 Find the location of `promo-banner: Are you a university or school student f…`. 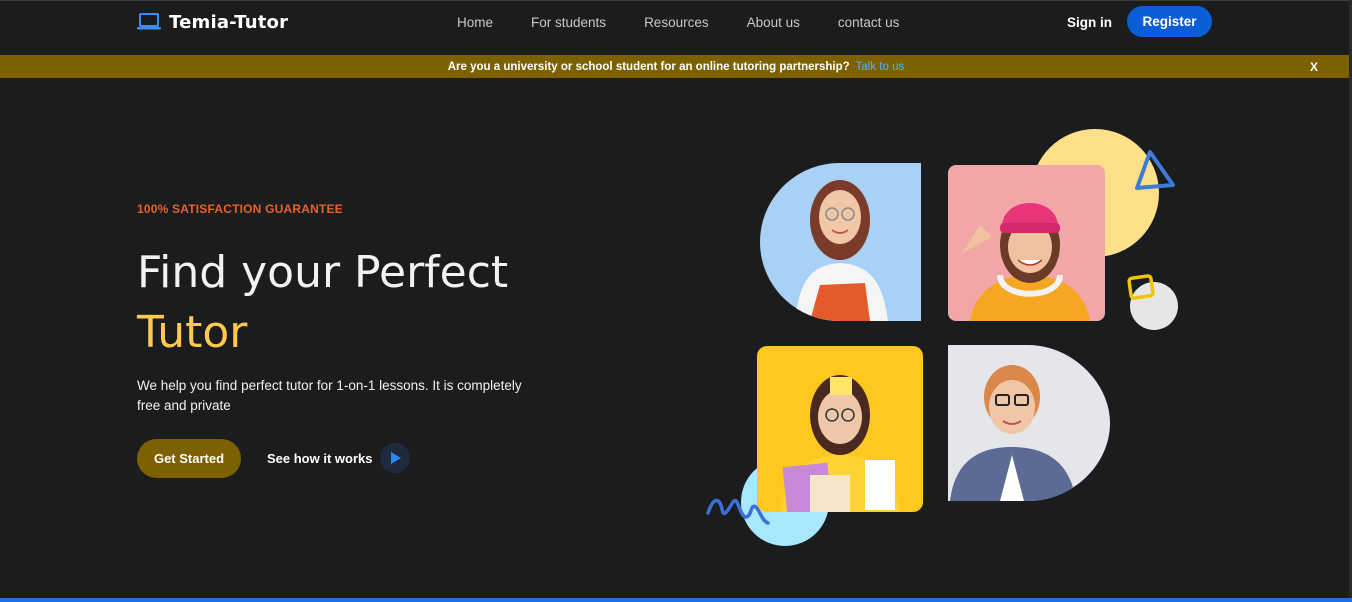

promo-banner: Are you a university or school student f… is located at coordinates (676, 66).